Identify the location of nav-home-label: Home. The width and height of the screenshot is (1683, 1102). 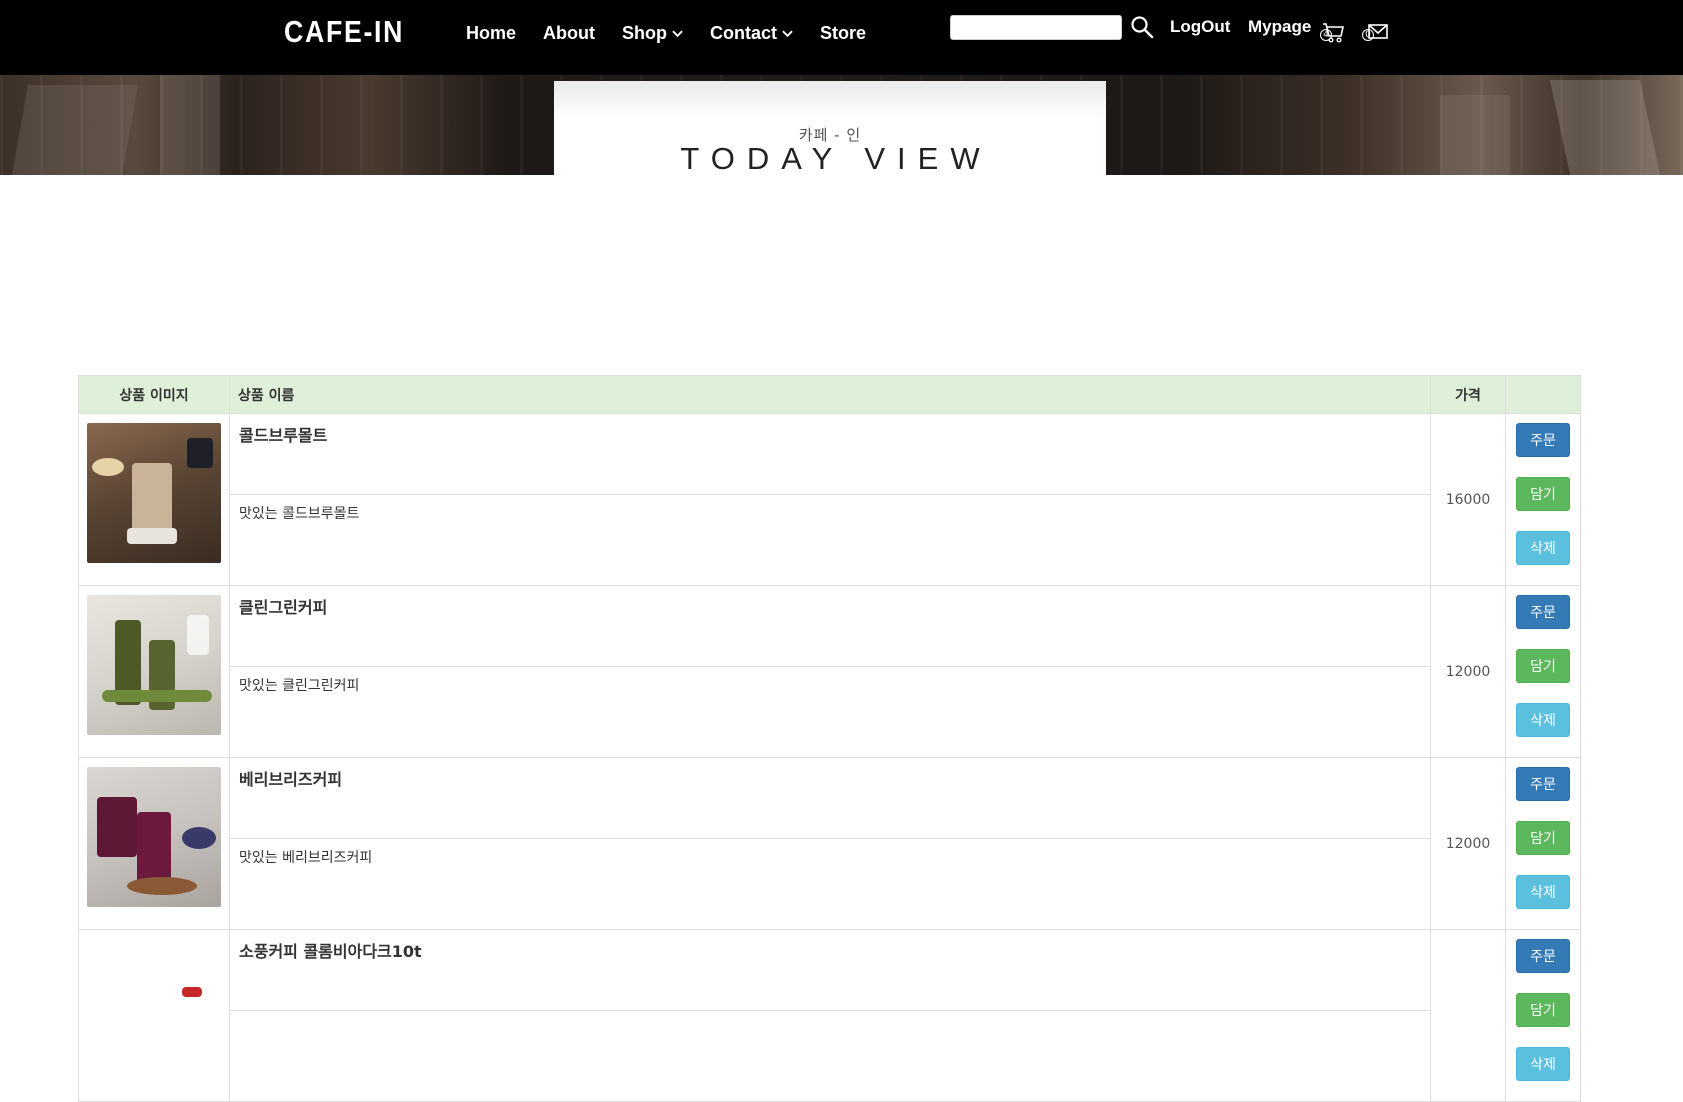
(491, 32).